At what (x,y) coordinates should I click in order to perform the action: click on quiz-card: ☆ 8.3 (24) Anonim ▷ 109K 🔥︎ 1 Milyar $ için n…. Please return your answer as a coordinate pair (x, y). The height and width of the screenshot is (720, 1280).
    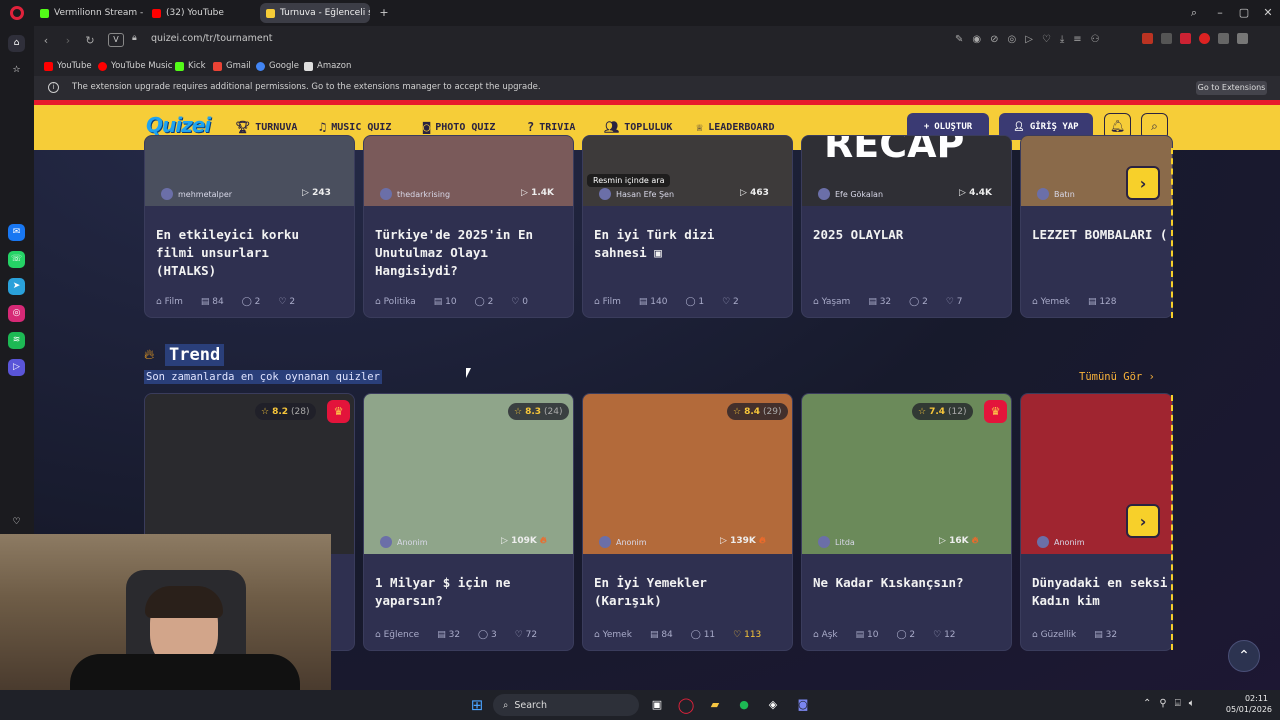
    Looking at the image, I should click on (468, 522).